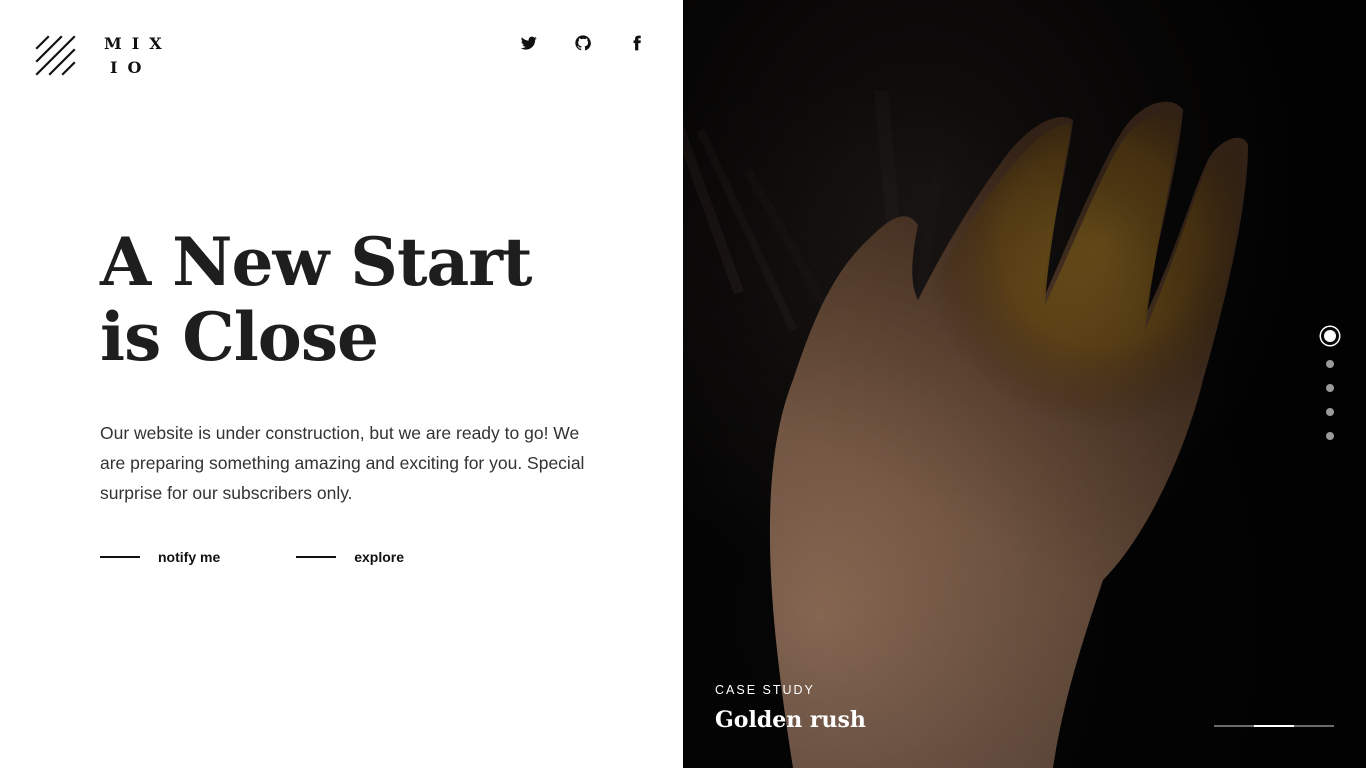  I want to click on case-study-caption: CASE STUDY Golden rush, so click(790, 708).